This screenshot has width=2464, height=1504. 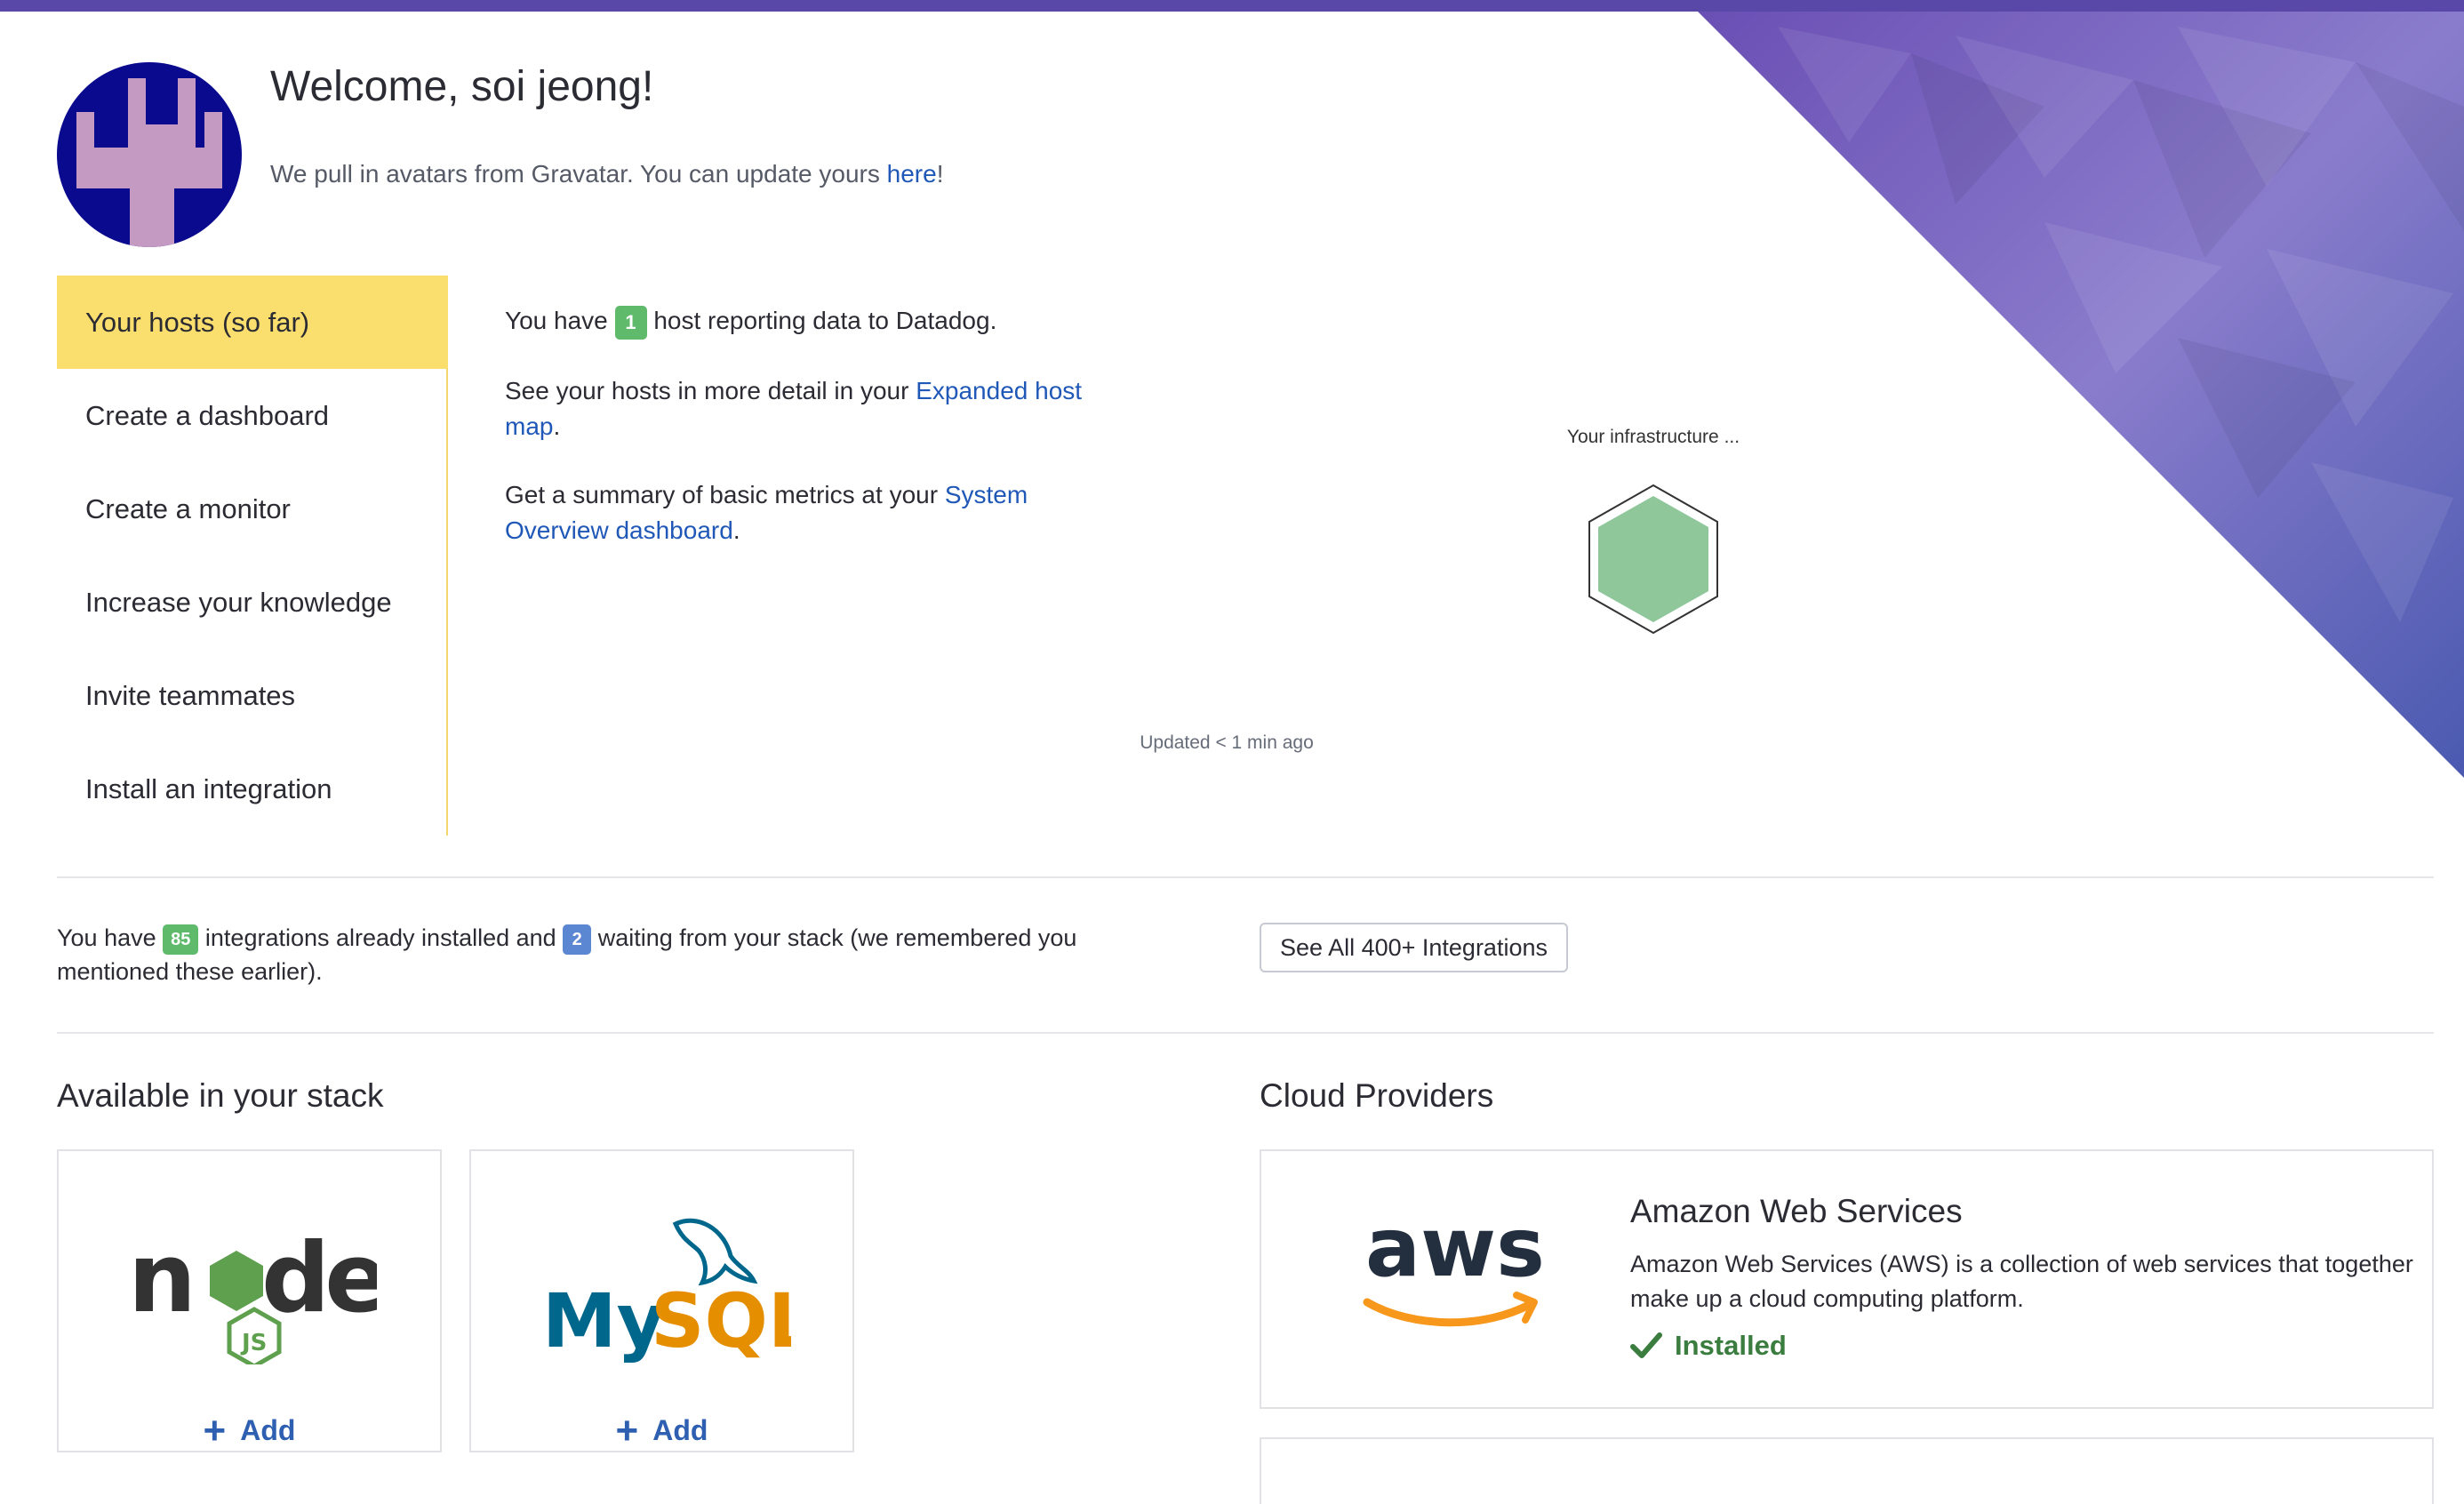 I want to click on system-overview-suffix: ., so click(x=736, y=530).